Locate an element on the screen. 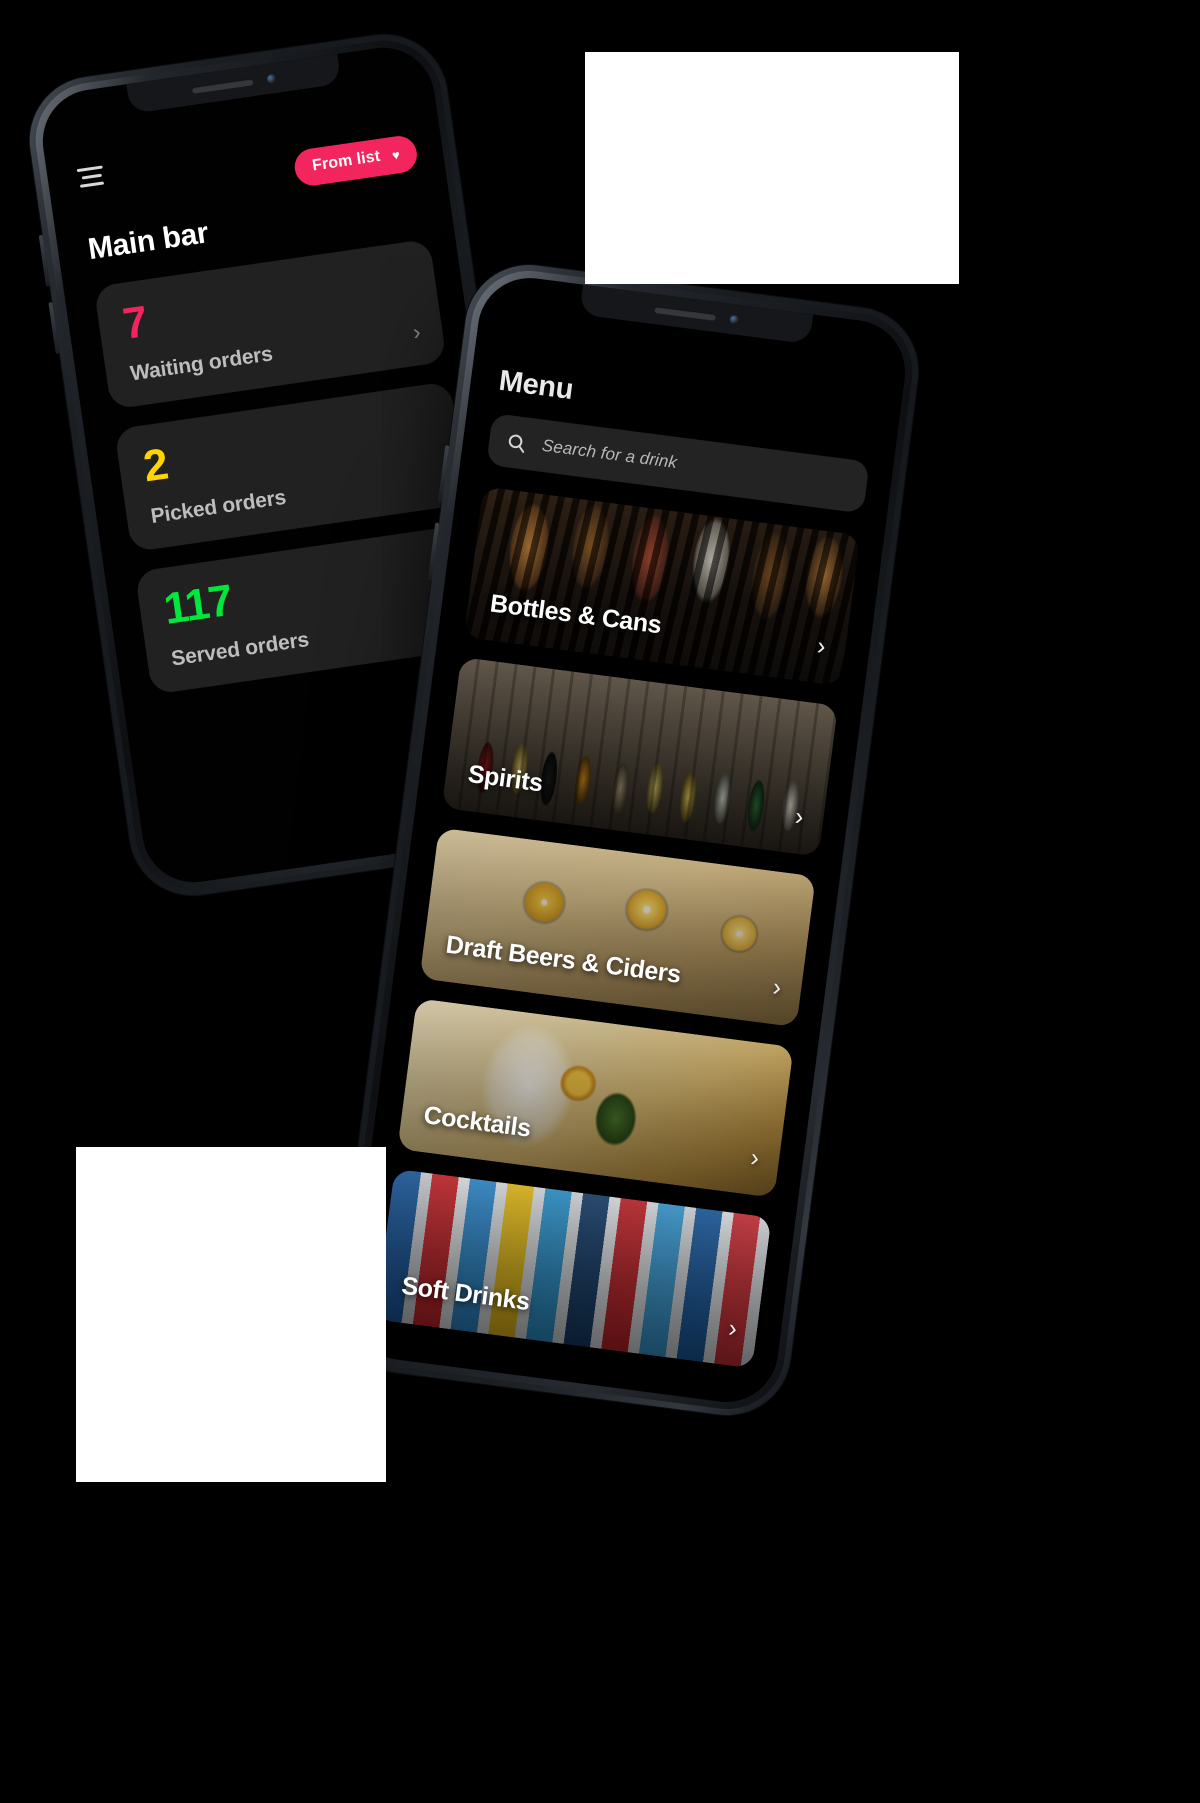 The height and width of the screenshot is (1803, 1200). category-card-bottles-and-cans: Bottles & Cans › is located at coordinates (662, 586).